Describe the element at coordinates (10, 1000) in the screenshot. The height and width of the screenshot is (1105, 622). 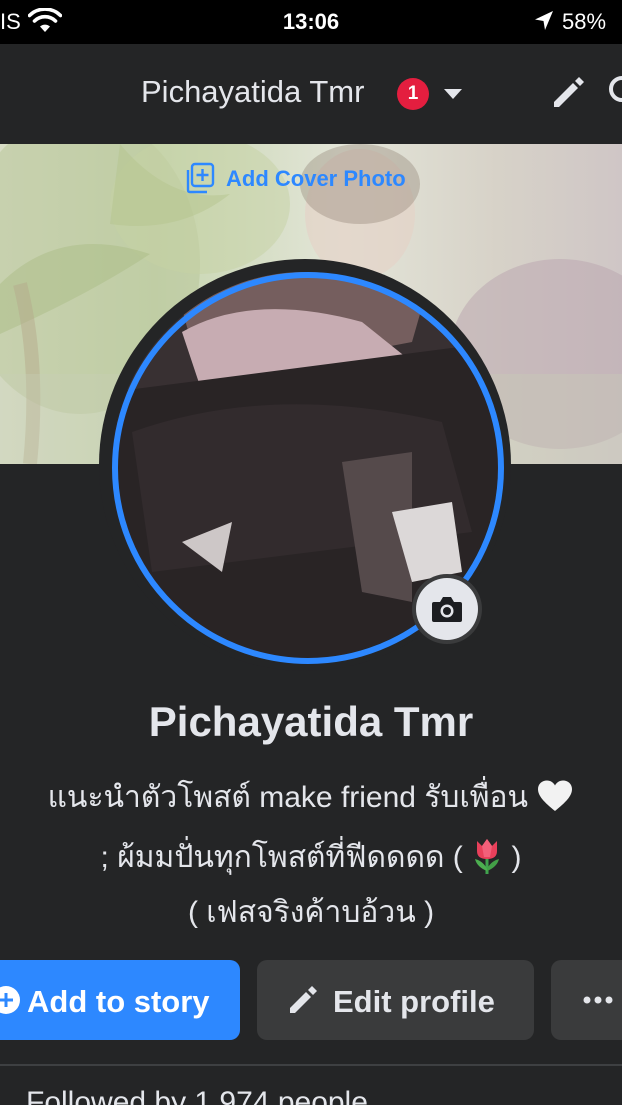
I see `plus-circle-icon` at that location.